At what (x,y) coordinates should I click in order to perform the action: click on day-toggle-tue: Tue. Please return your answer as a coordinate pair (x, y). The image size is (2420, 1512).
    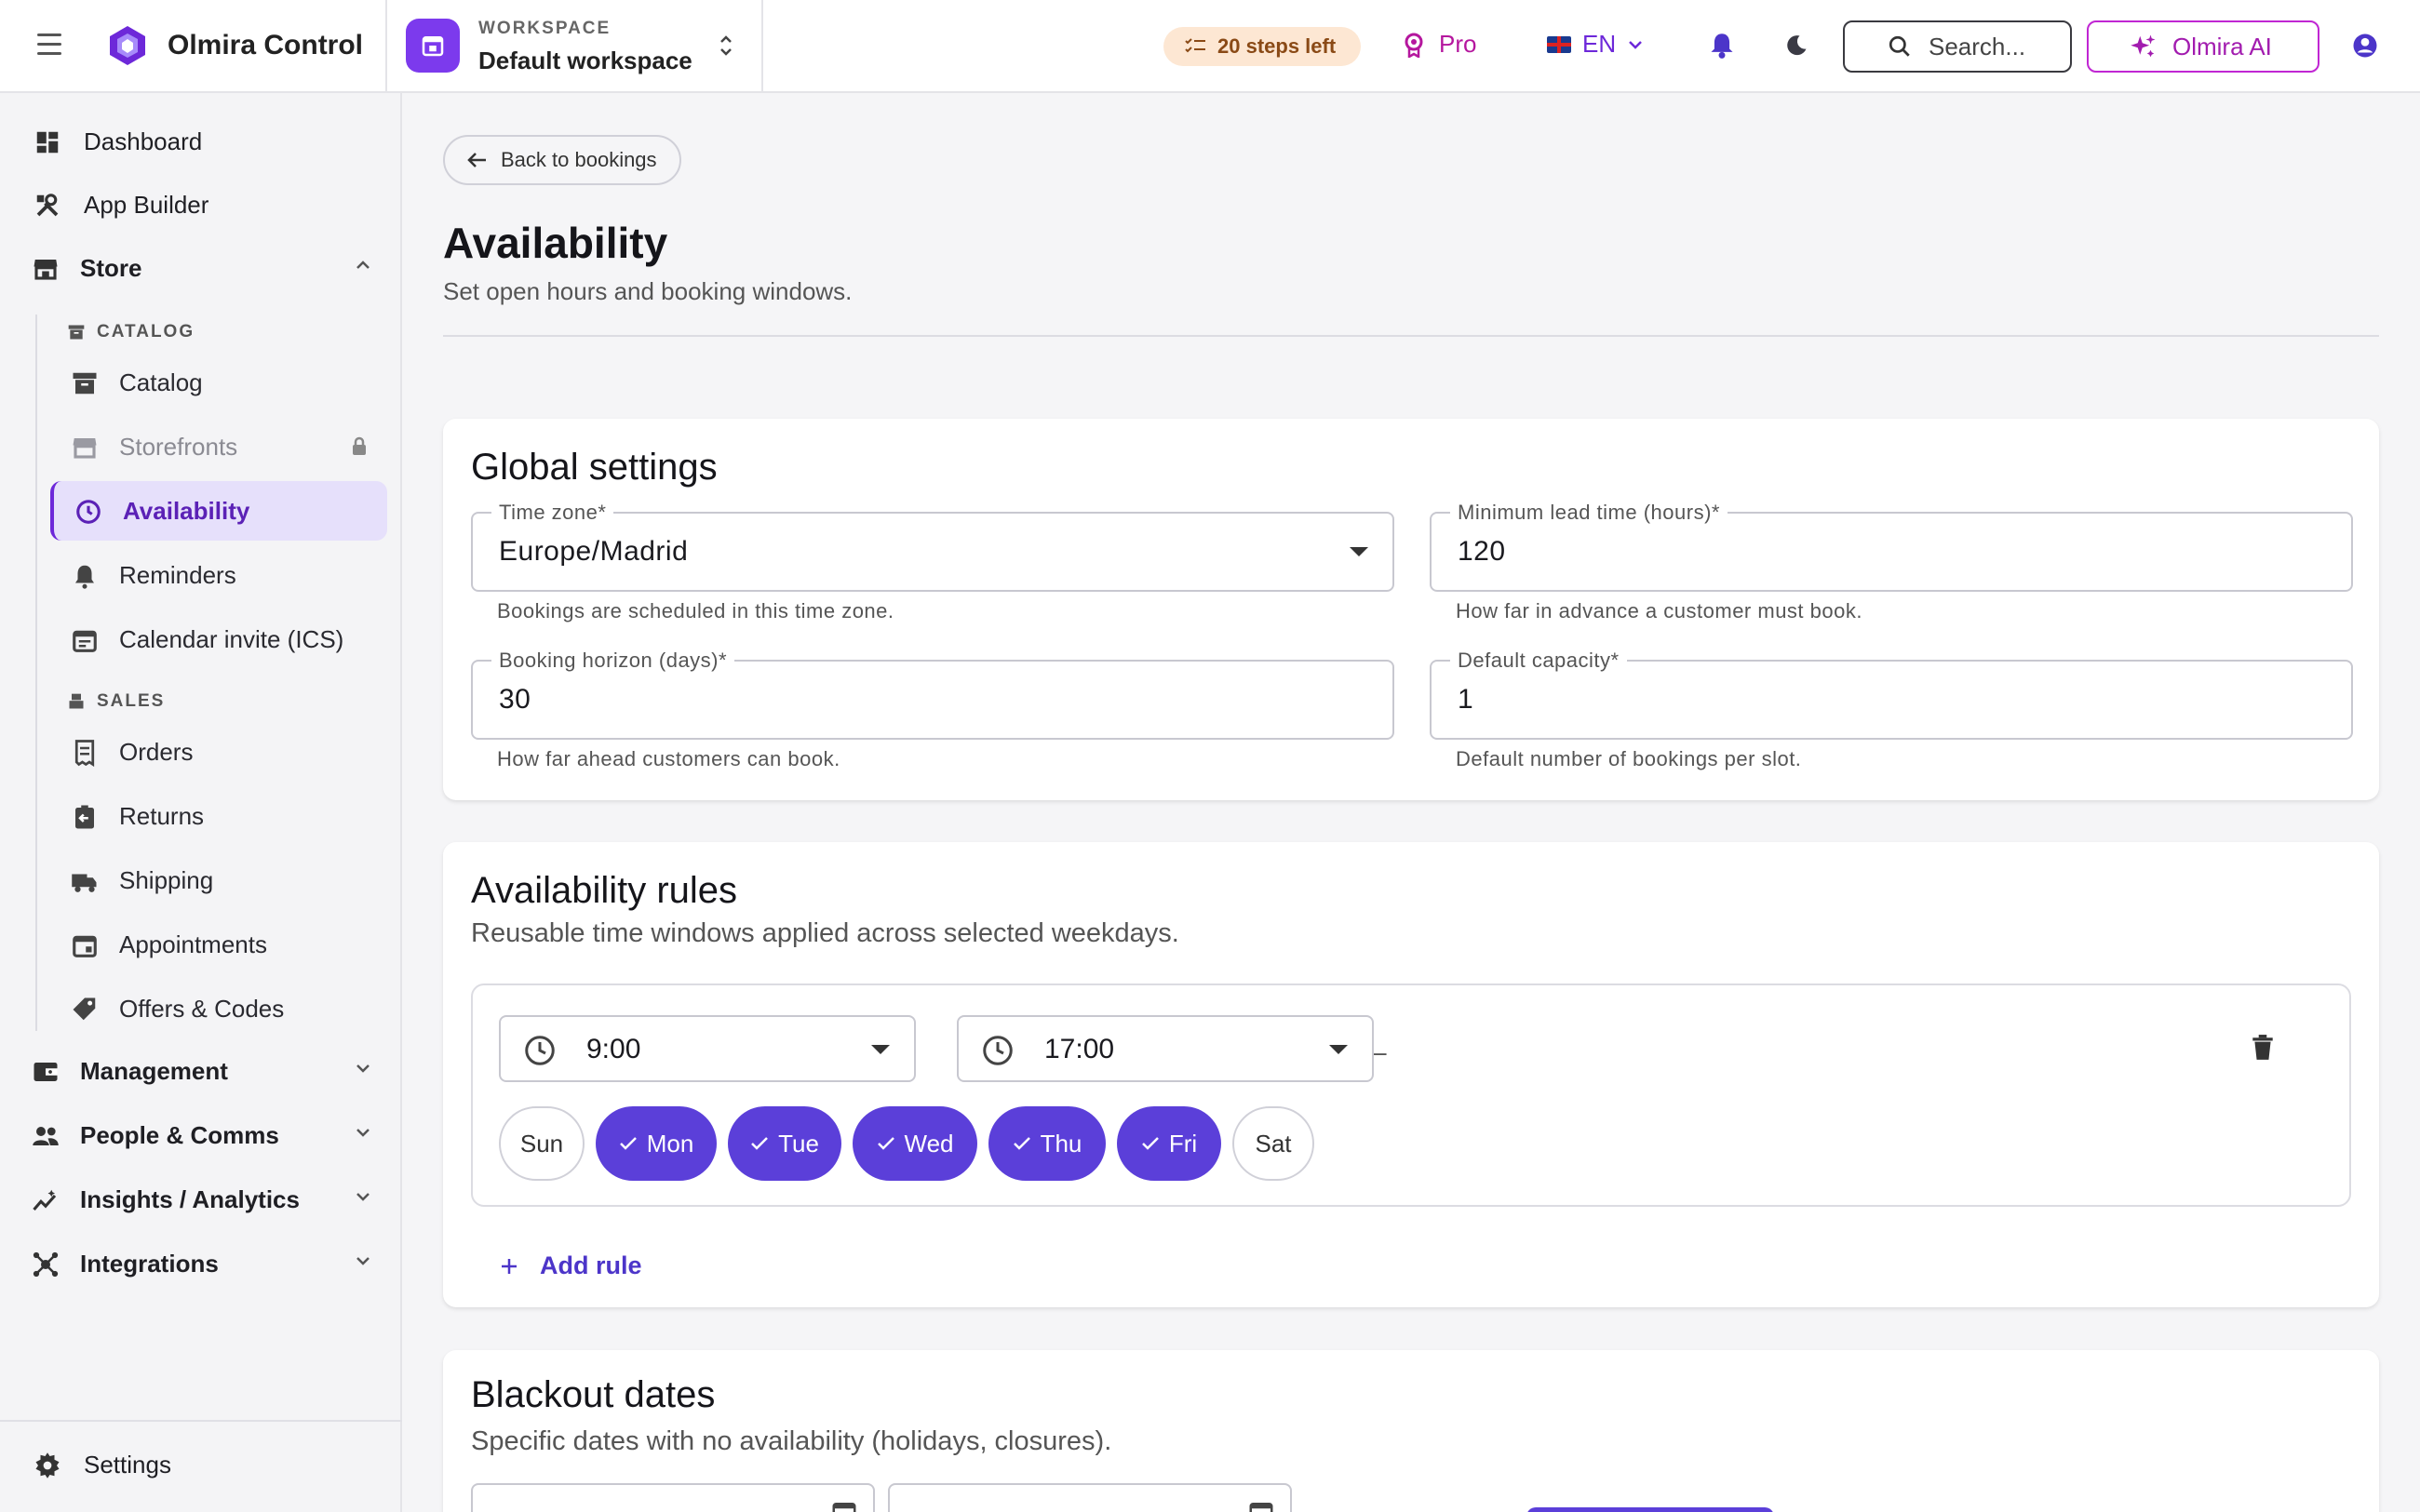
    Looking at the image, I should click on (784, 1143).